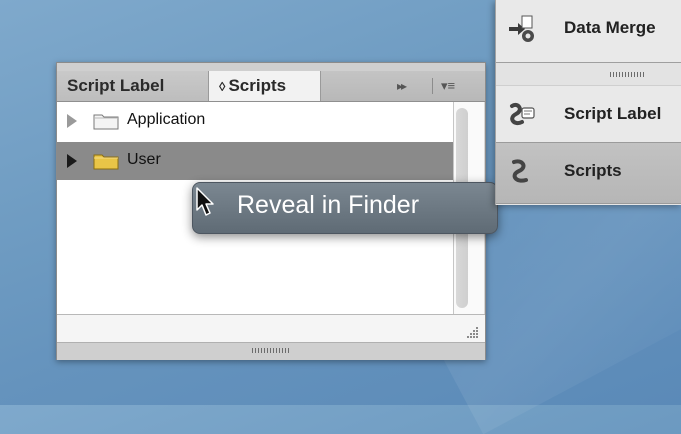 This screenshot has width=681, height=434. I want to click on tree-row-label: User, so click(144, 159).